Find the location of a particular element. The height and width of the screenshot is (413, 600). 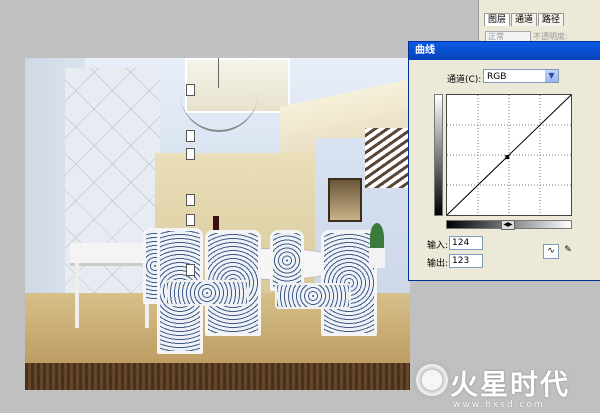

channel-value: RGB is located at coordinates (497, 77).